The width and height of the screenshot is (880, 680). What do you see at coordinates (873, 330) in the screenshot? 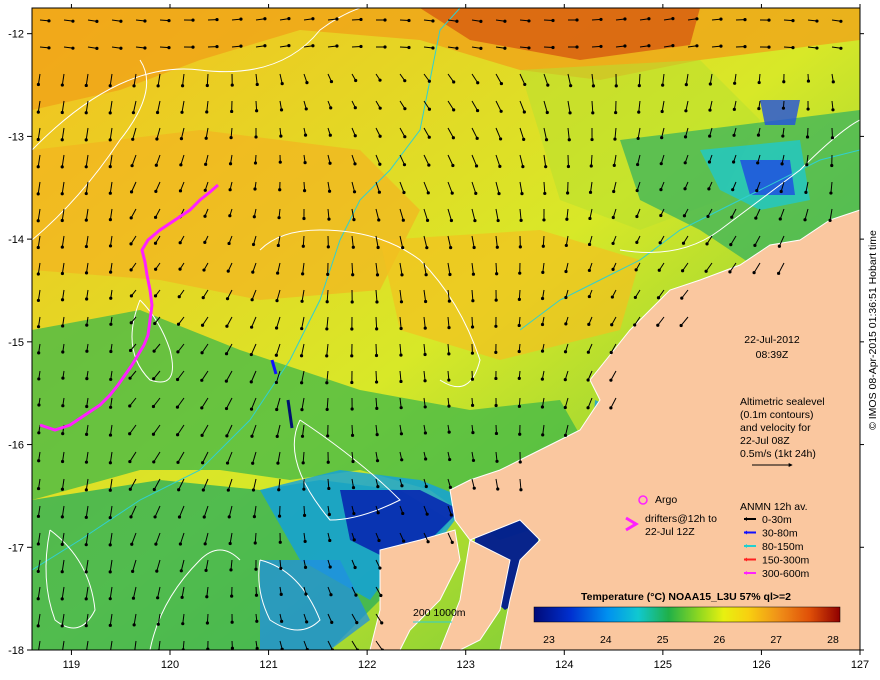
I see `credit-text: © IMOS 08-Apr-2015 01:36:51 Hobart time` at bounding box center [873, 330].